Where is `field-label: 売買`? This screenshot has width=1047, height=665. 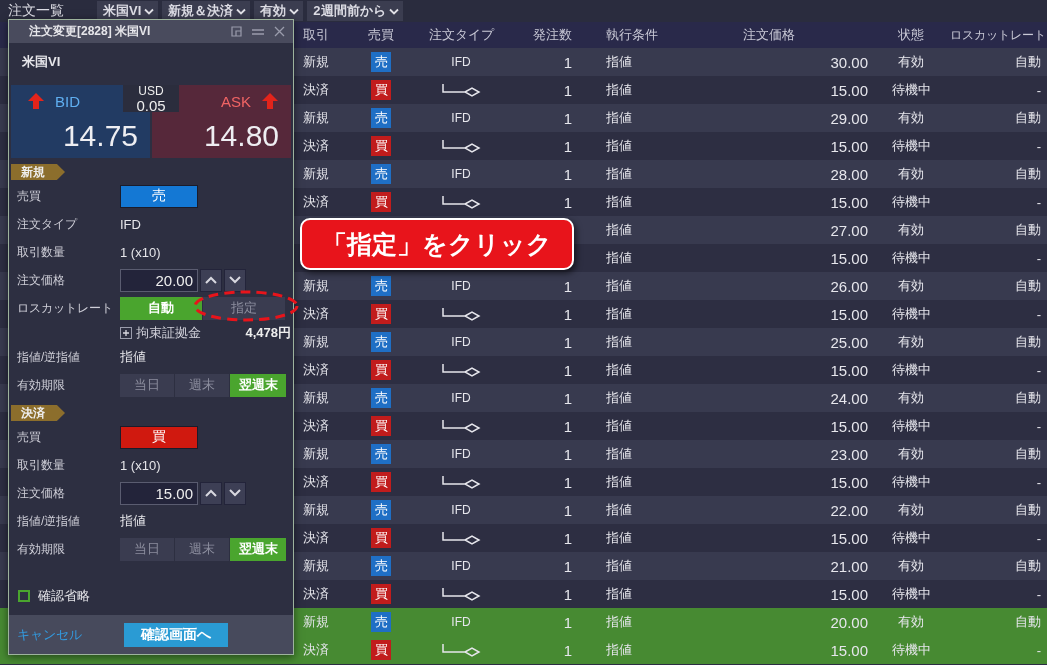
field-label: 売買 is located at coordinates (29, 196).